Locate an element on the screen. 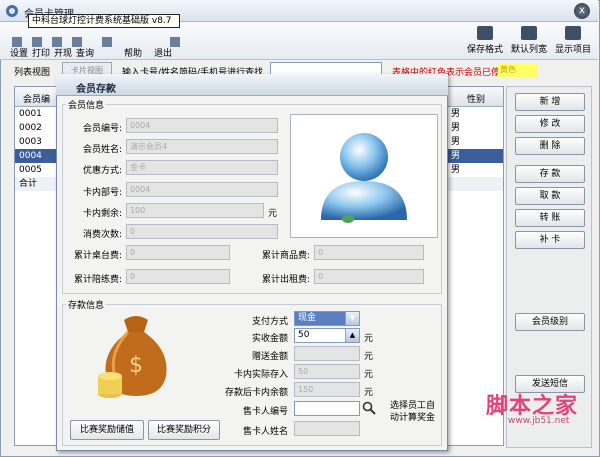 This screenshot has height=457, width=600. search-icon is located at coordinates (369, 408).